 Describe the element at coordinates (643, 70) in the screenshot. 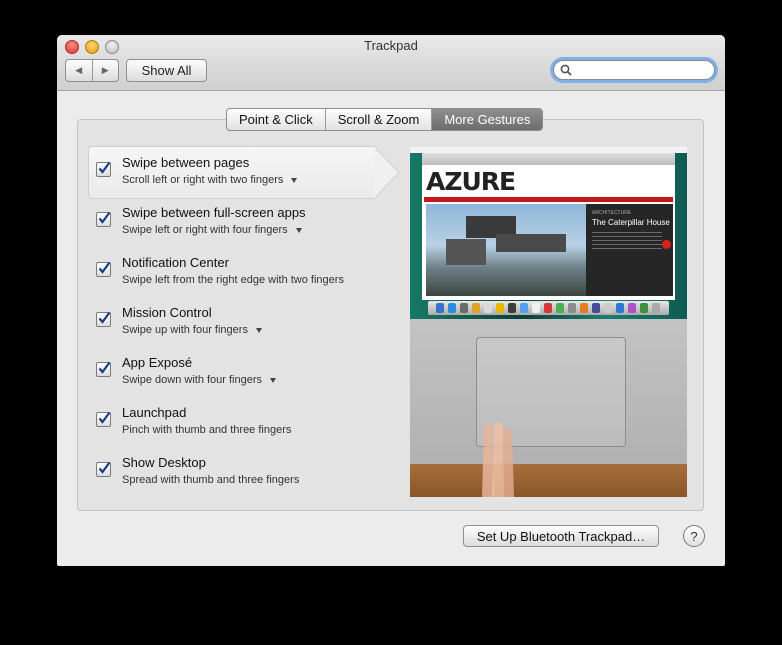

I see `search-input` at that location.